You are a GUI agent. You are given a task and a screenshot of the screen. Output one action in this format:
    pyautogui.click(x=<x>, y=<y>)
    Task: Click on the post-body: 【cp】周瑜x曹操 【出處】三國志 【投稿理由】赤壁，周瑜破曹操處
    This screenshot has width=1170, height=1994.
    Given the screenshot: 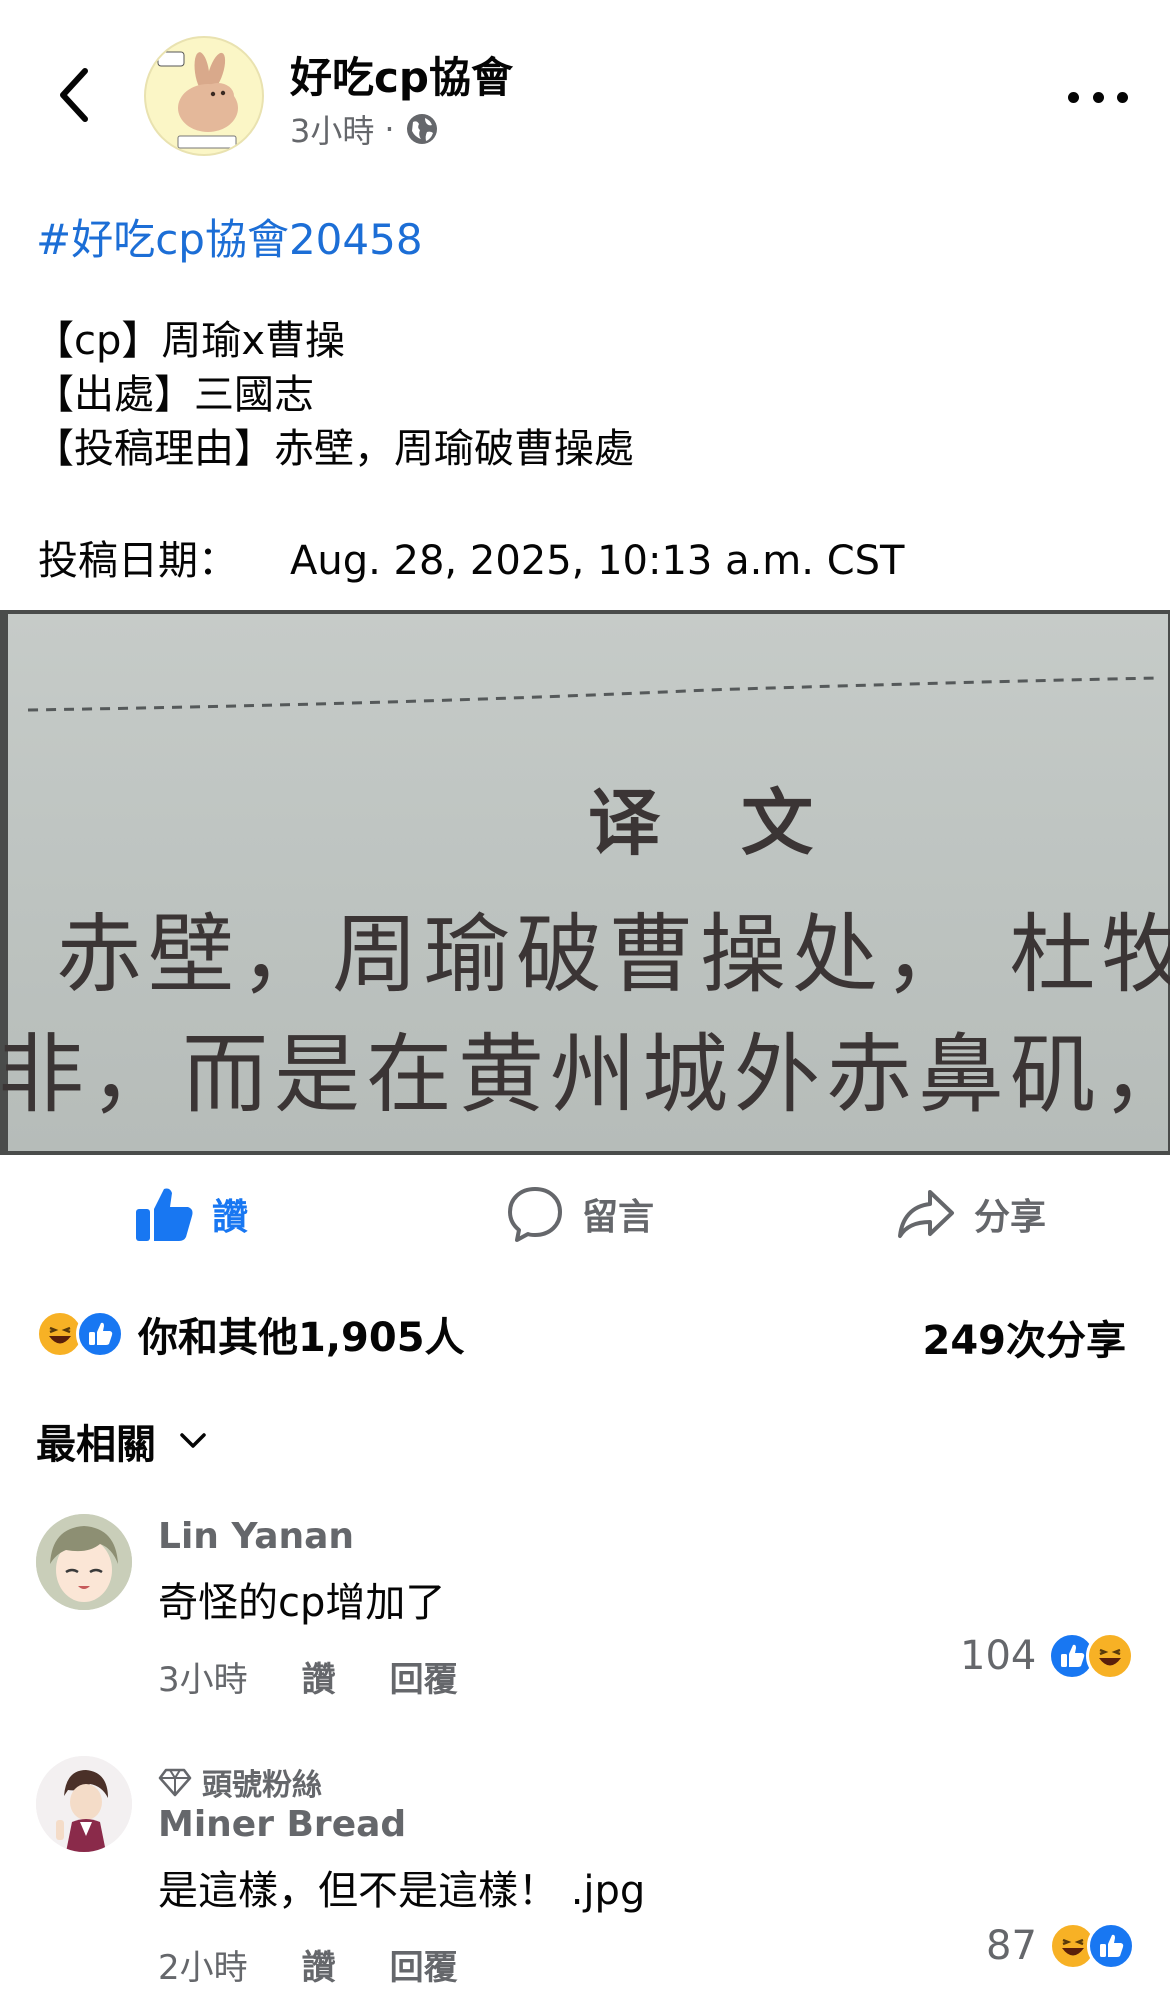 What is the action you would take?
    pyautogui.click(x=334, y=395)
    